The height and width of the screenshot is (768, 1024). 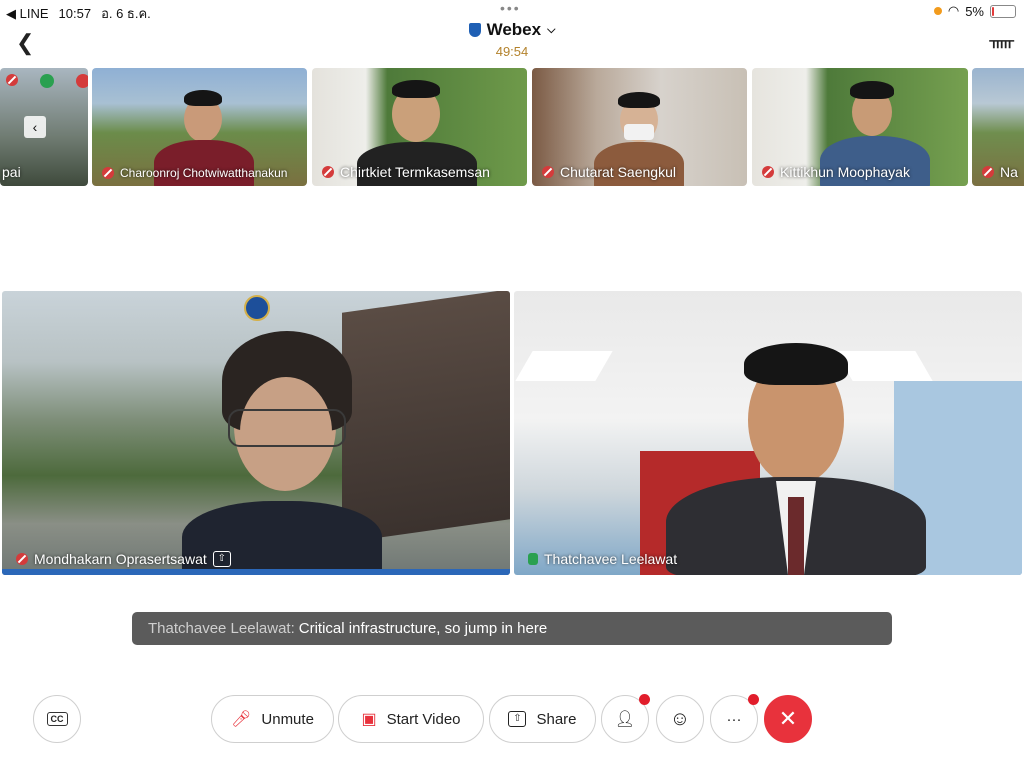 I want to click on participants-button: 👤︎, so click(x=625, y=718).